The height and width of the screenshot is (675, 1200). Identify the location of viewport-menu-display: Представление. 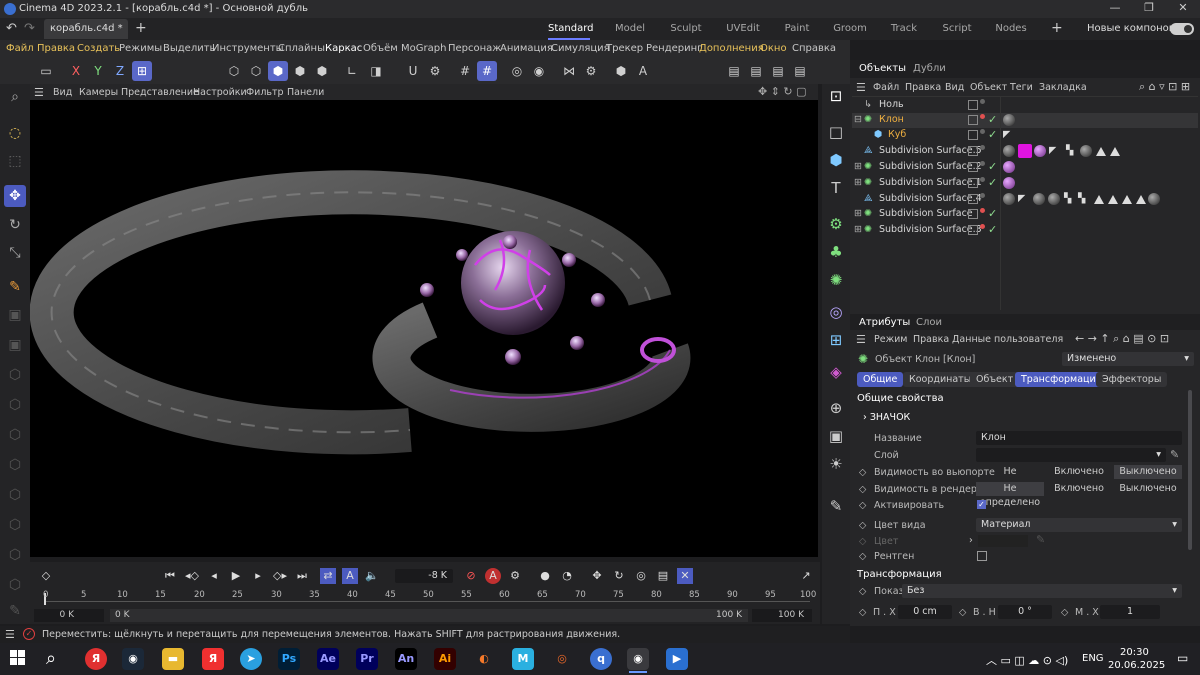
(160, 92).